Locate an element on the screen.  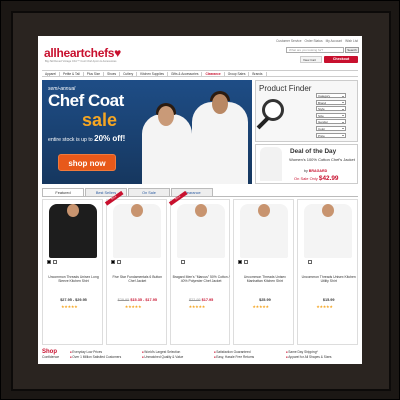
benefit-item: Satisfaction Guaranteed is located at coordinates (232, 352).